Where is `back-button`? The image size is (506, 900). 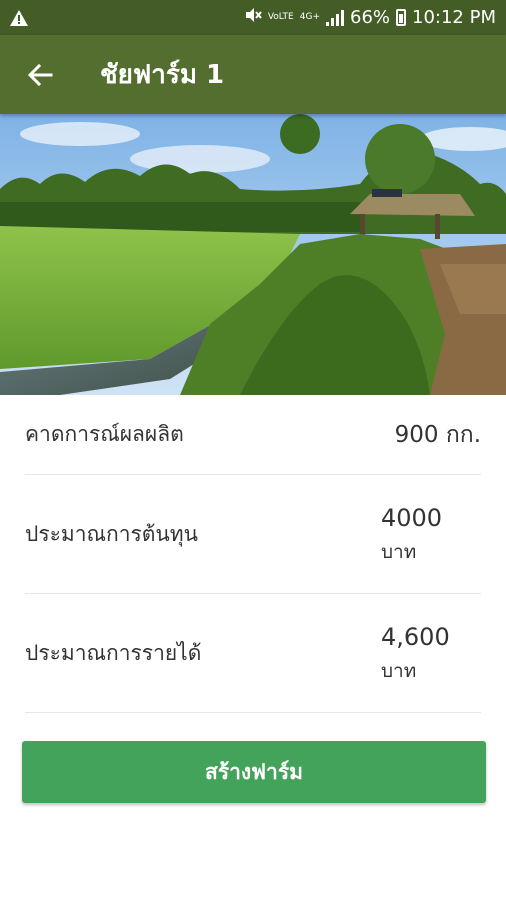 back-button is located at coordinates (40, 74).